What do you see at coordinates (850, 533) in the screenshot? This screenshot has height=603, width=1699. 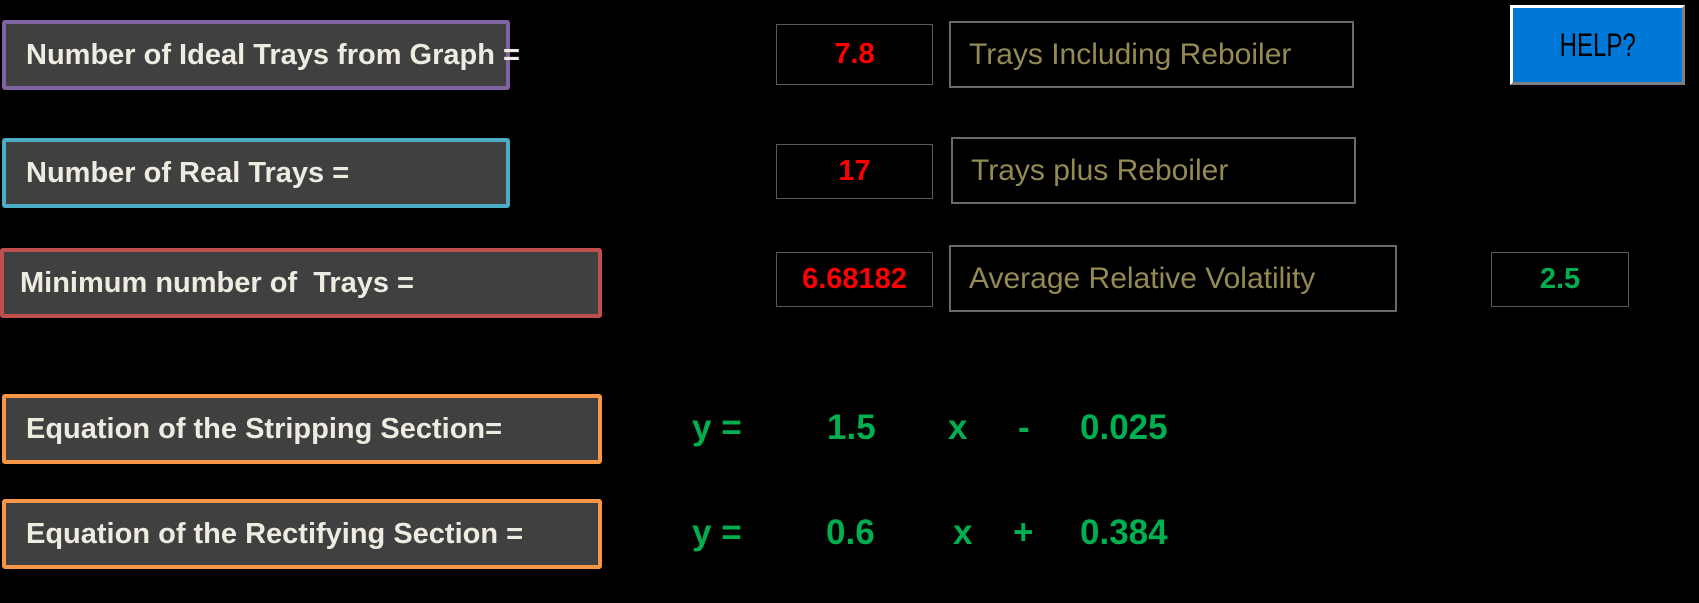 I see `rectifying-slope: 0.6` at bounding box center [850, 533].